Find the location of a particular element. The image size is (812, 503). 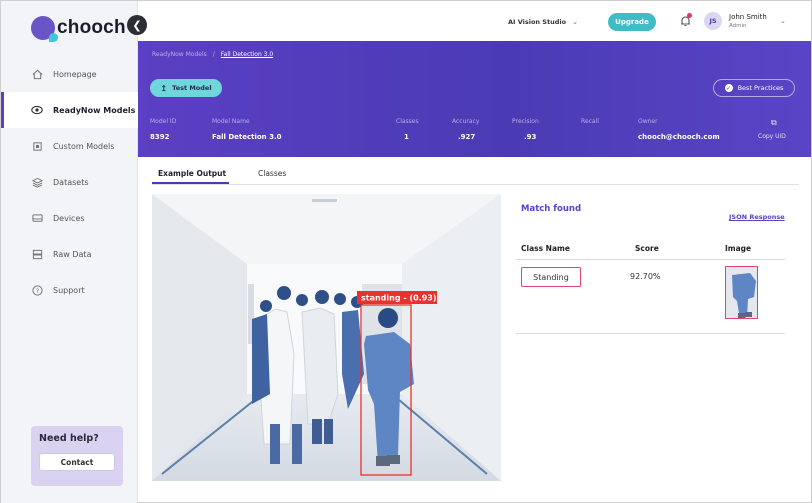

json-response-link: JSON Response is located at coordinates (757, 217).